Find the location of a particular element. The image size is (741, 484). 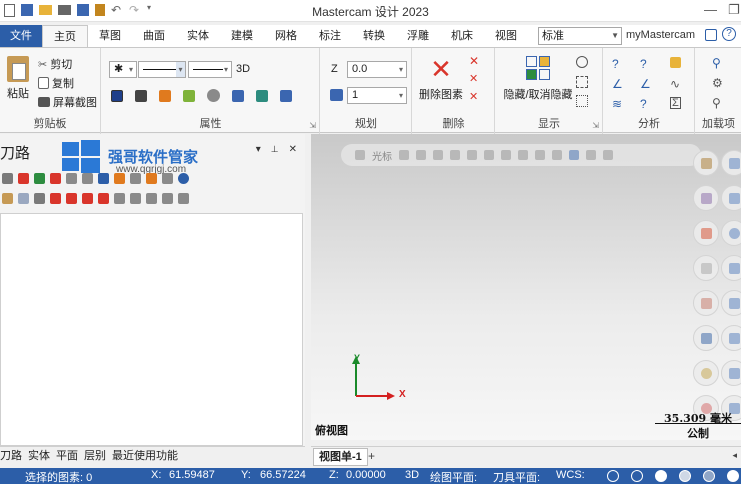

help-circle-icon is located at coordinates (183, 178).